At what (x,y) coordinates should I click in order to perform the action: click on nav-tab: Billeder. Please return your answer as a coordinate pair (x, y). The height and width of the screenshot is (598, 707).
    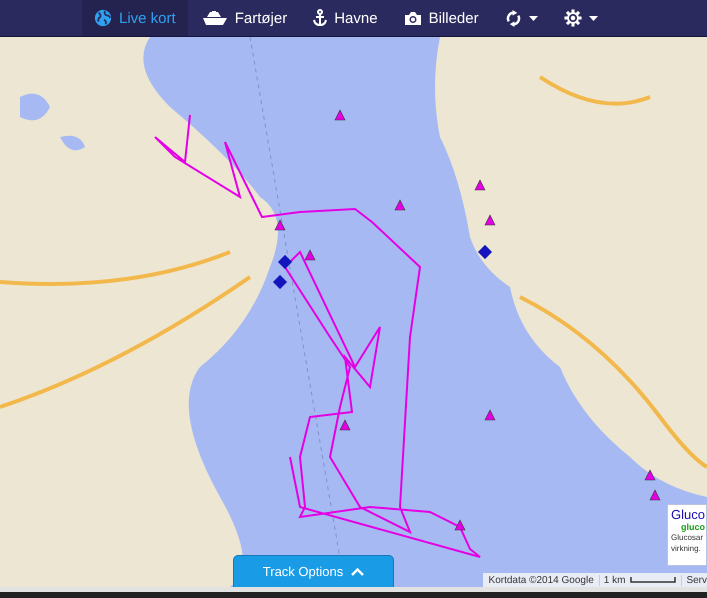
    Looking at the image, I should click on (441, 18).